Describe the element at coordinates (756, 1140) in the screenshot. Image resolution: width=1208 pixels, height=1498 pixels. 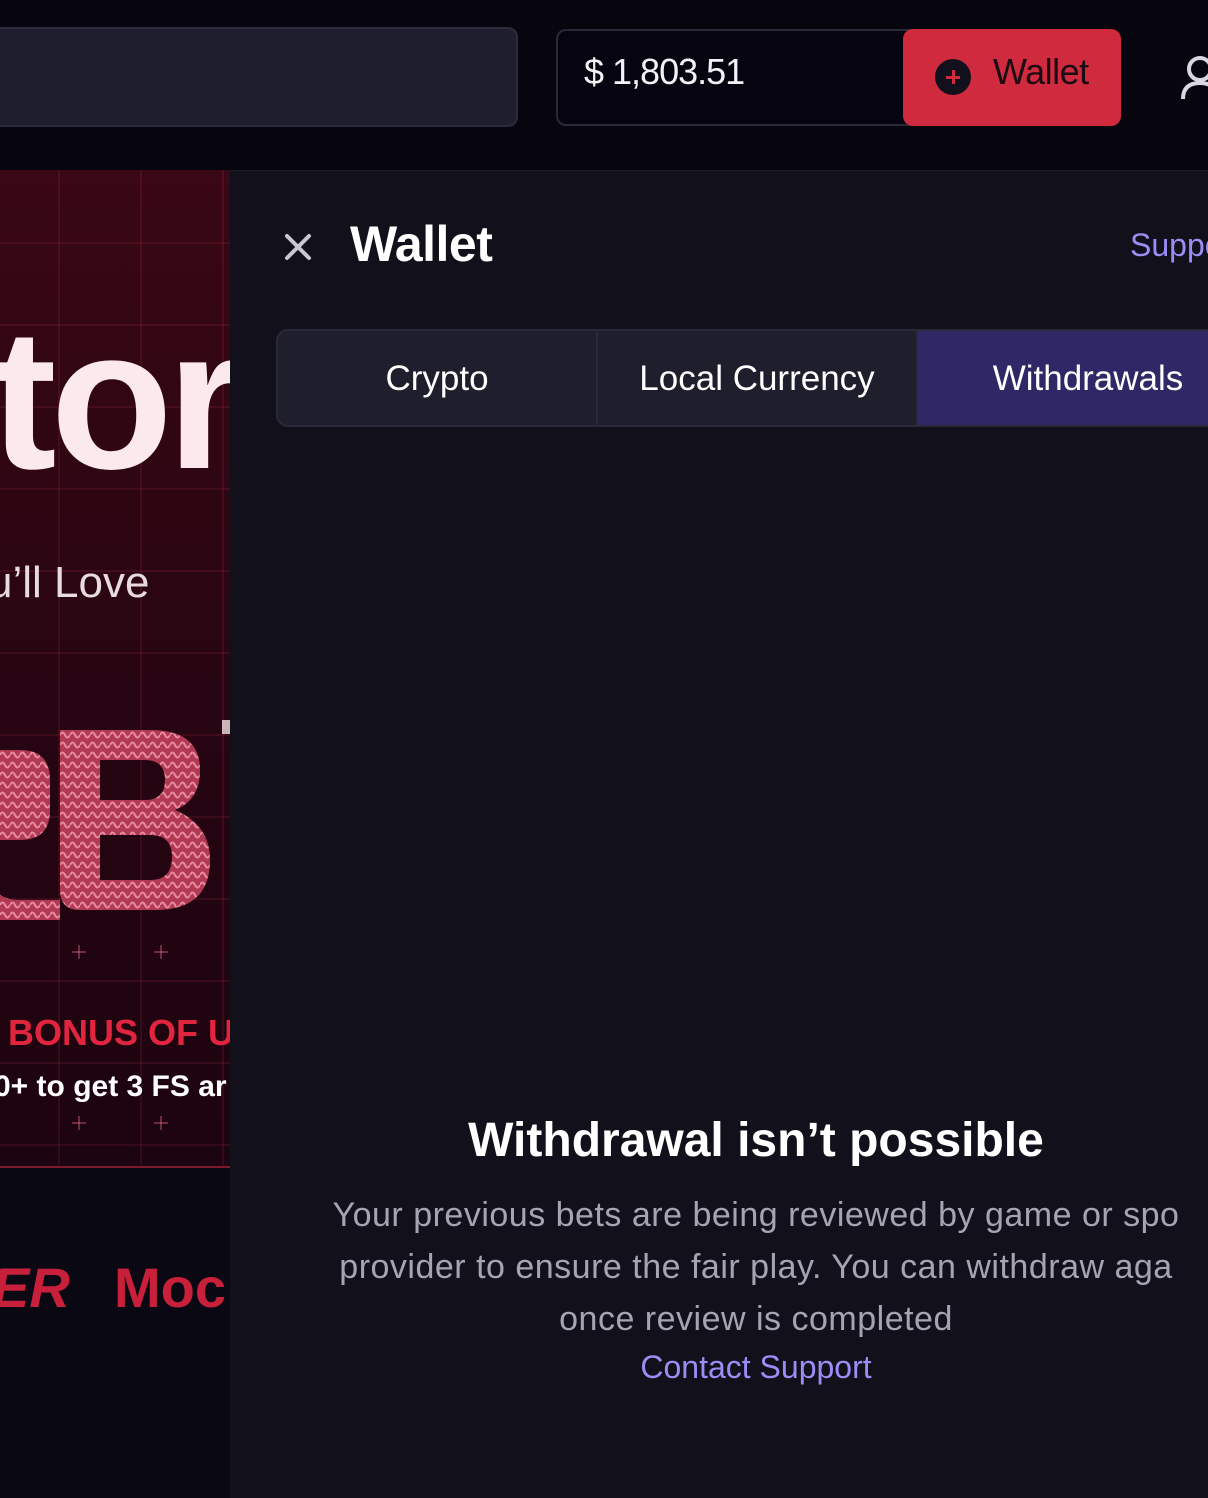
I see `withdrawal-status-title: Withdrawal isn’t possible` at that location.